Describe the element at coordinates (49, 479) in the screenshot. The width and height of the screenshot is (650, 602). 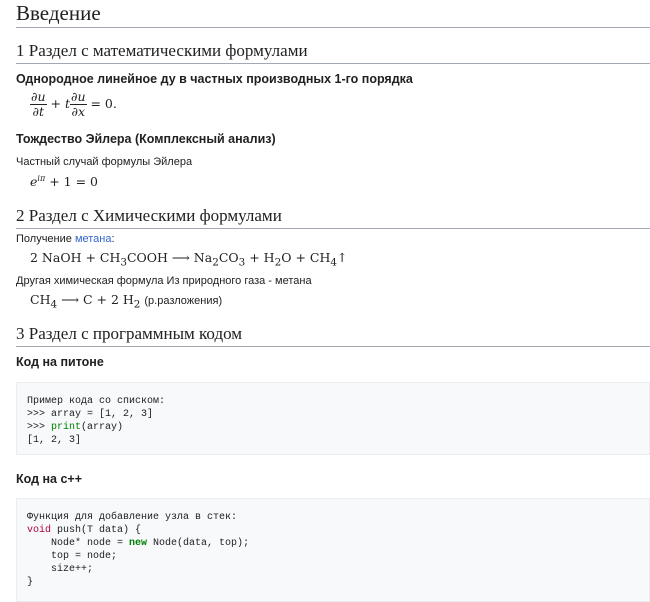
I see `cpp-title: Код на с++` at that location.